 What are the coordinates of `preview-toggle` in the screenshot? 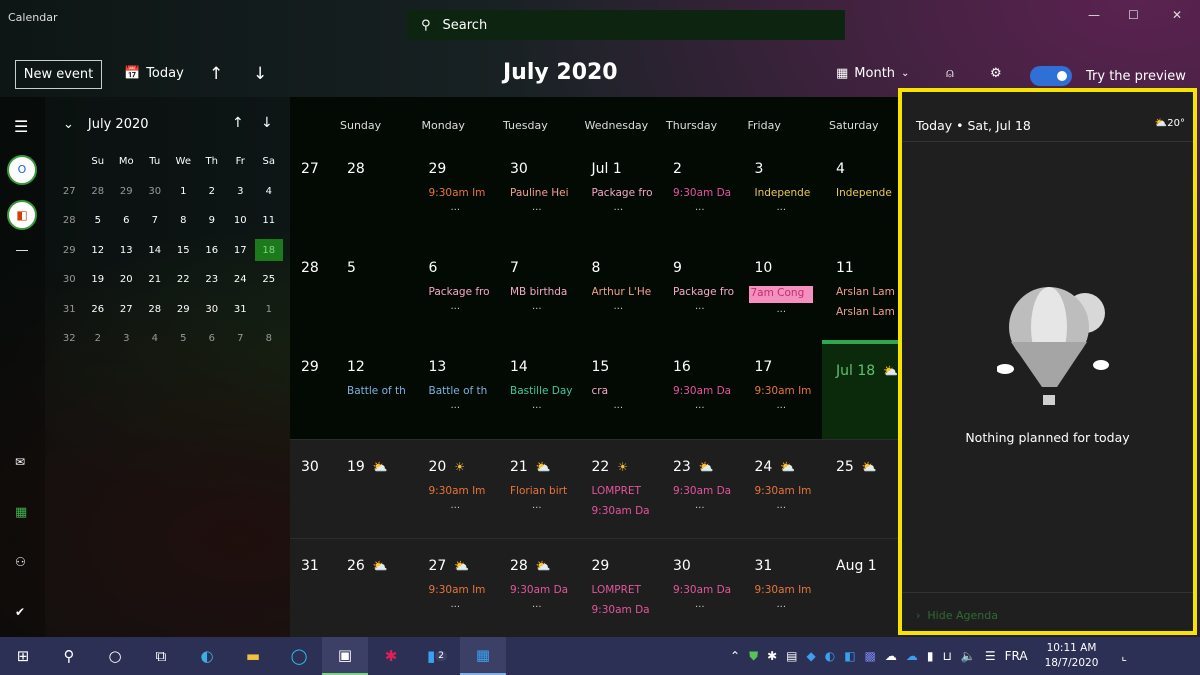 It's located at (1051, 76).